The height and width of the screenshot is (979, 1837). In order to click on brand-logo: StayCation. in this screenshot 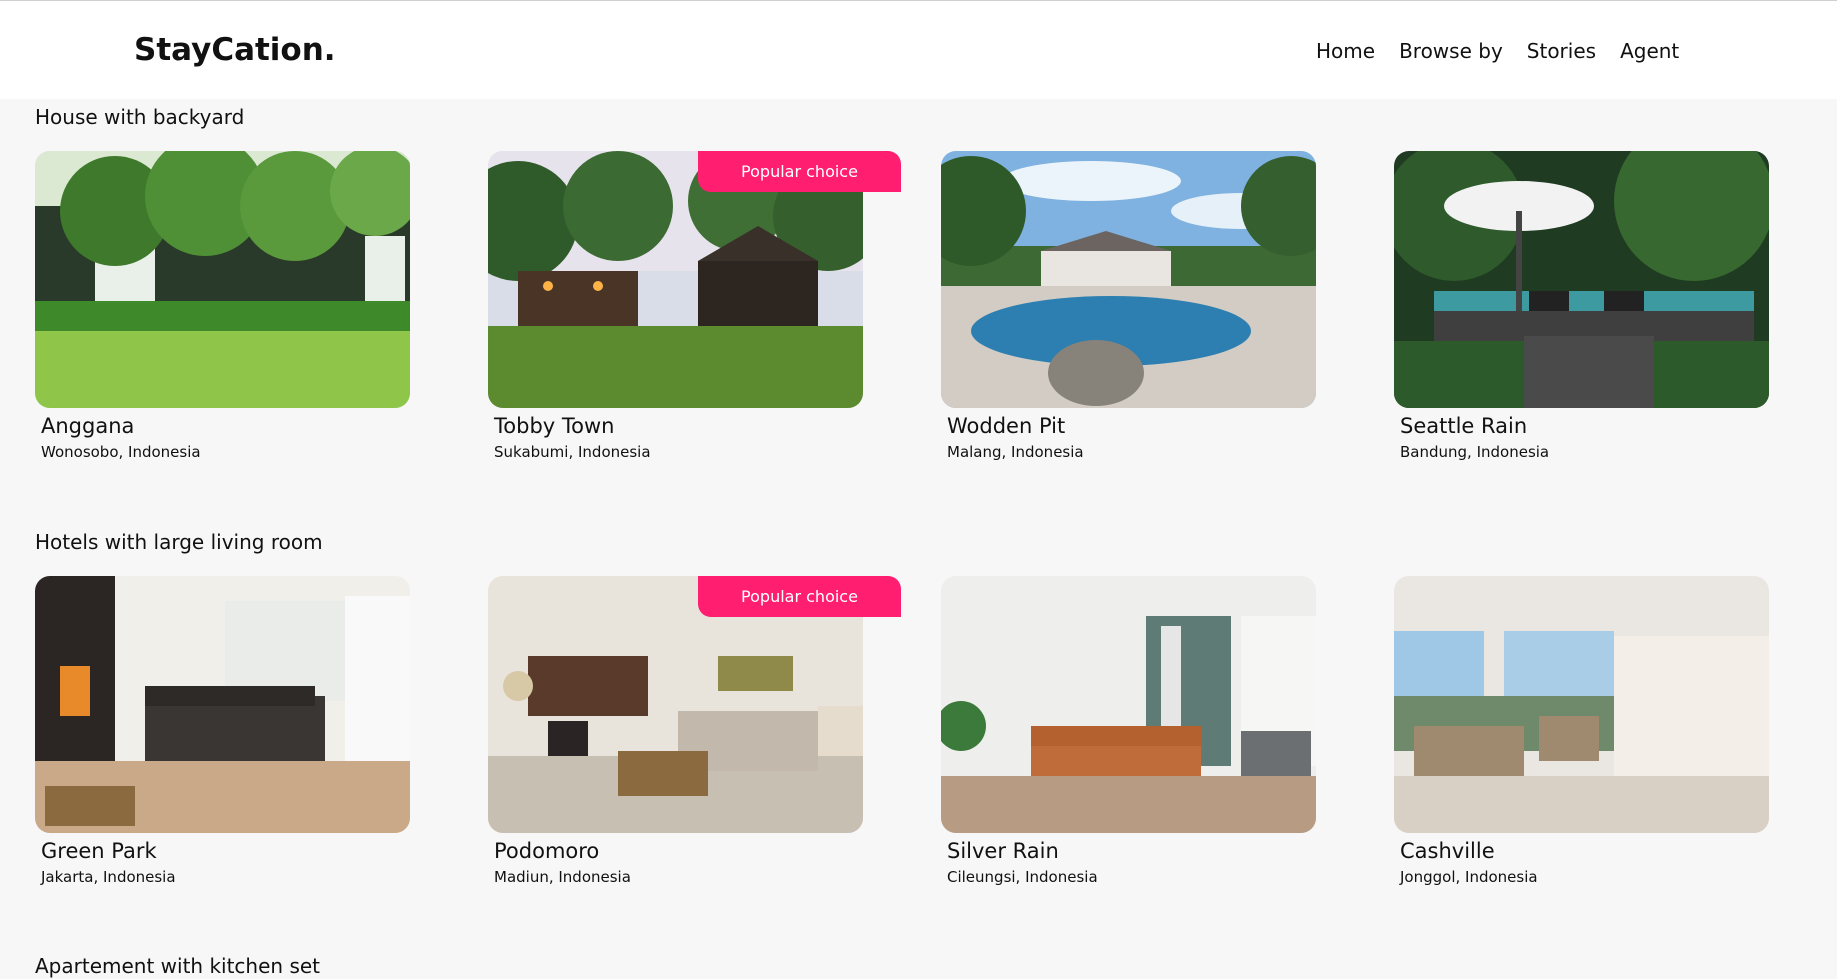, I will do `click(235, 50)`.